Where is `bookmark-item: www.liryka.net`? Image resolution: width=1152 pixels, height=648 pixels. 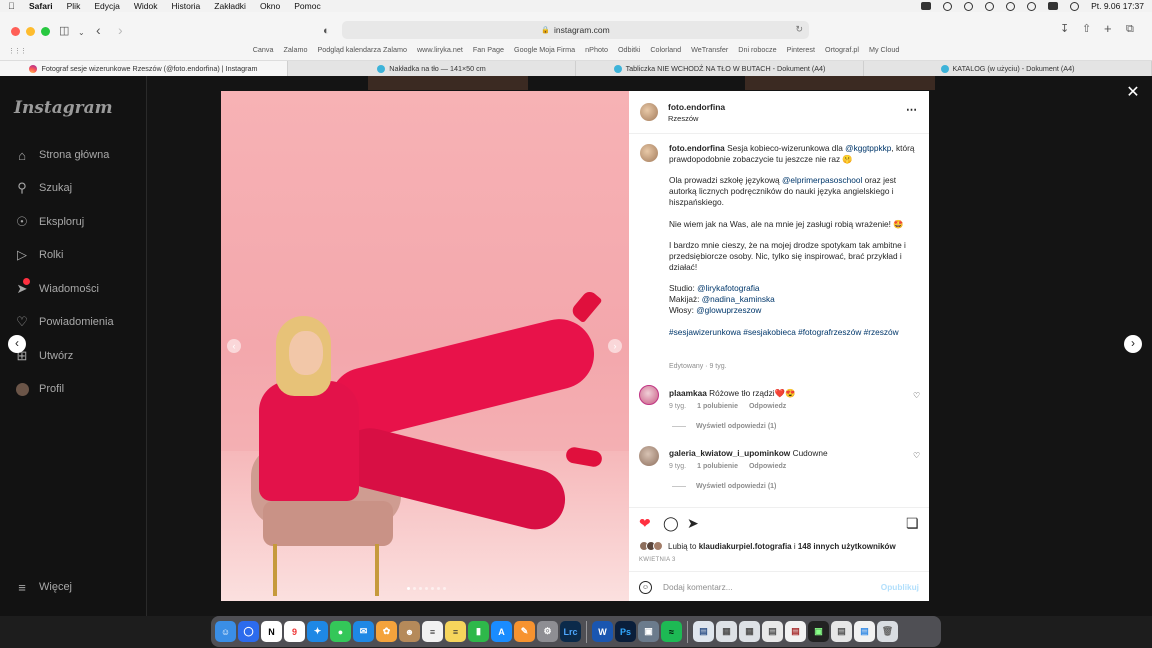 bookmark-item: www.liryka.net is located at coordinates (440, 51).